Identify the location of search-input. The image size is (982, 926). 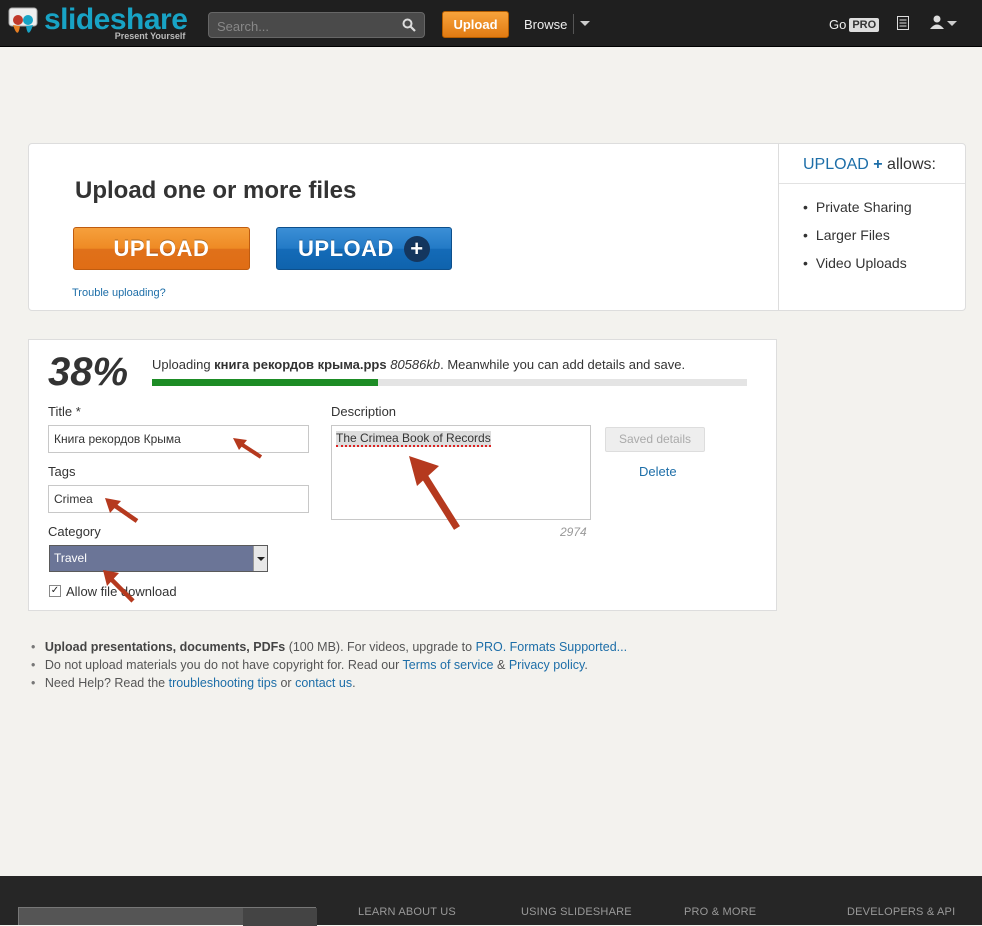
(306, 26).